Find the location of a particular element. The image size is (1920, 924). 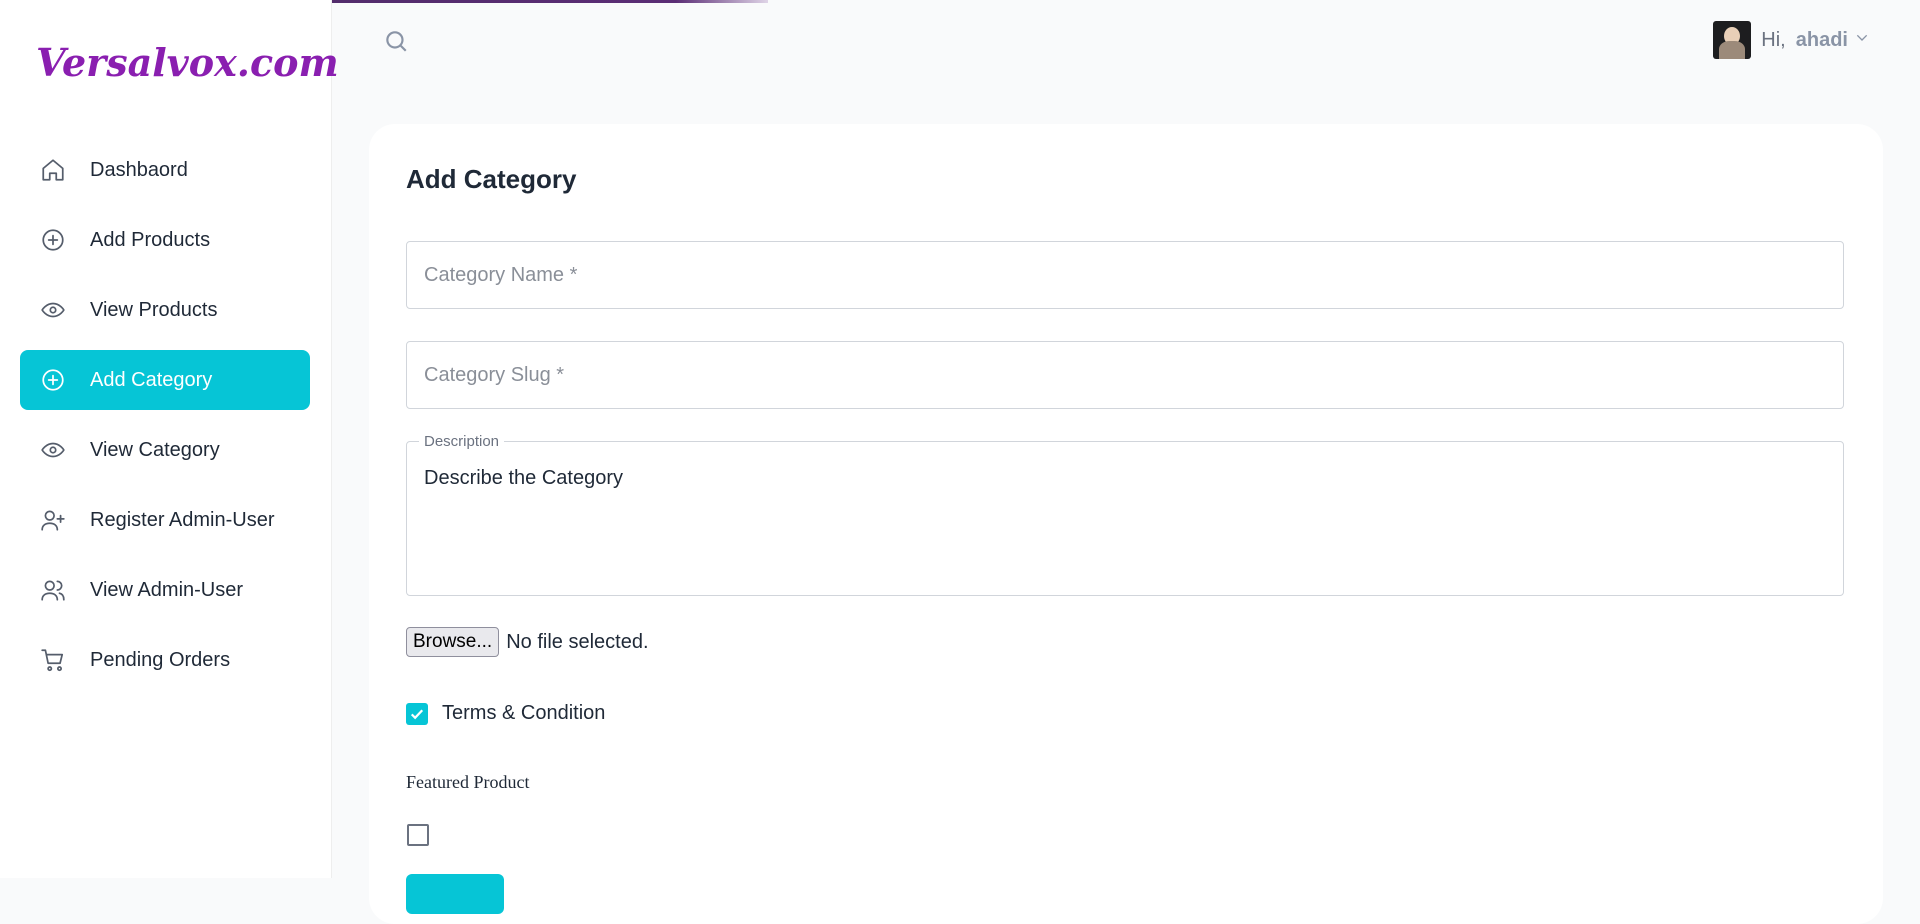

sidebar-item-label: Register Admin-User is located at coordinates (182, 519).